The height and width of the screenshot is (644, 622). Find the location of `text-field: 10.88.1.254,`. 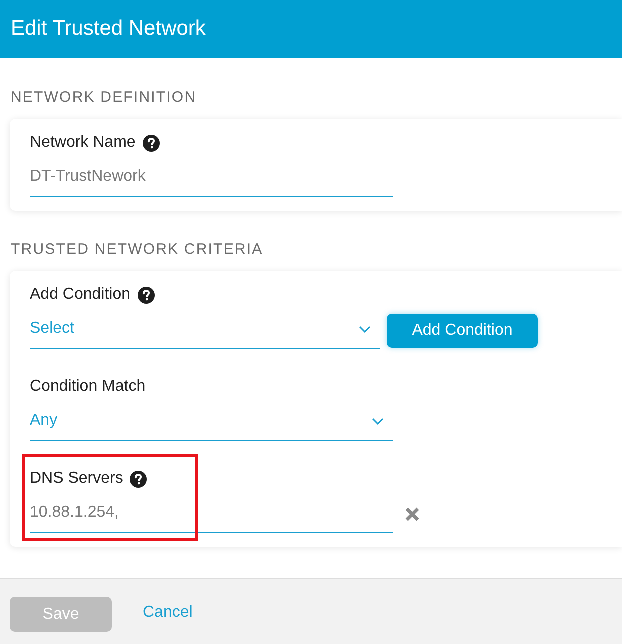

text-field: 10.88.1.254, is located at coordinates (211, 514).